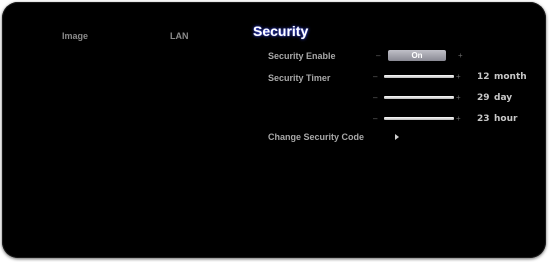  I want to click on timer-month-number: 12, so click(483, 77).